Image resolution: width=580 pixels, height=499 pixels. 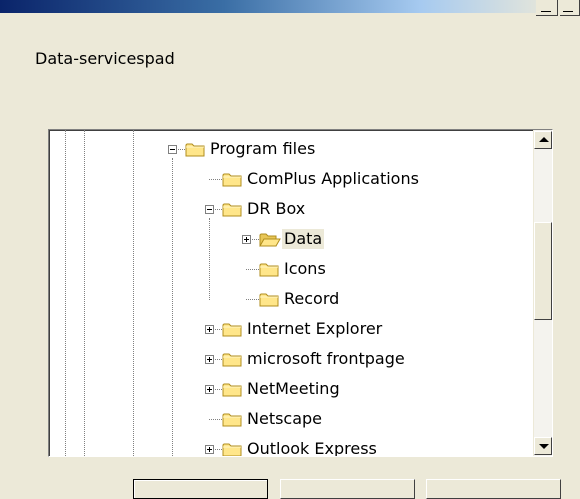 What do you see at coordinates (333, 179) in the screenshot?
I see `tree-node-label: ComPlus Applications` at bounding box center [333, 179].